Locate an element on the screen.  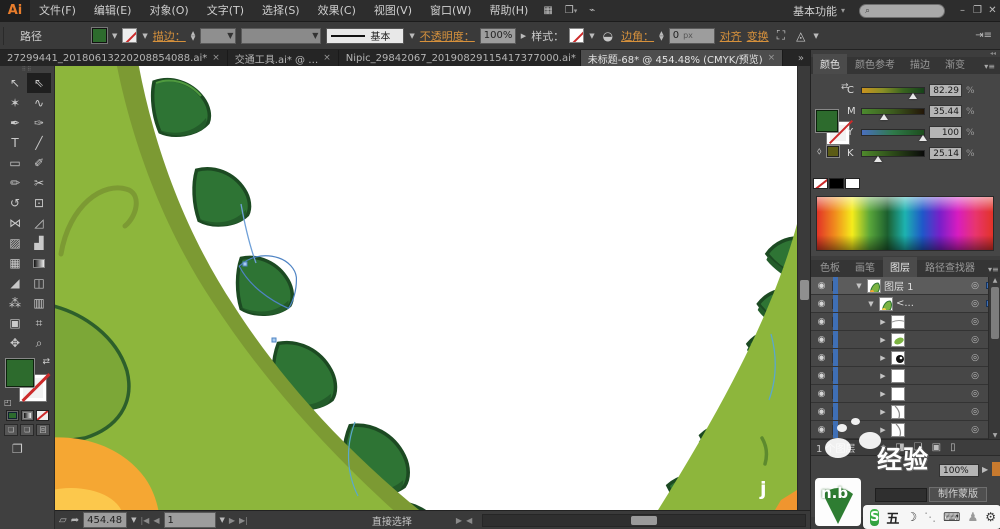
lasso-tool: ∿ is located at coordinates (39, 103).